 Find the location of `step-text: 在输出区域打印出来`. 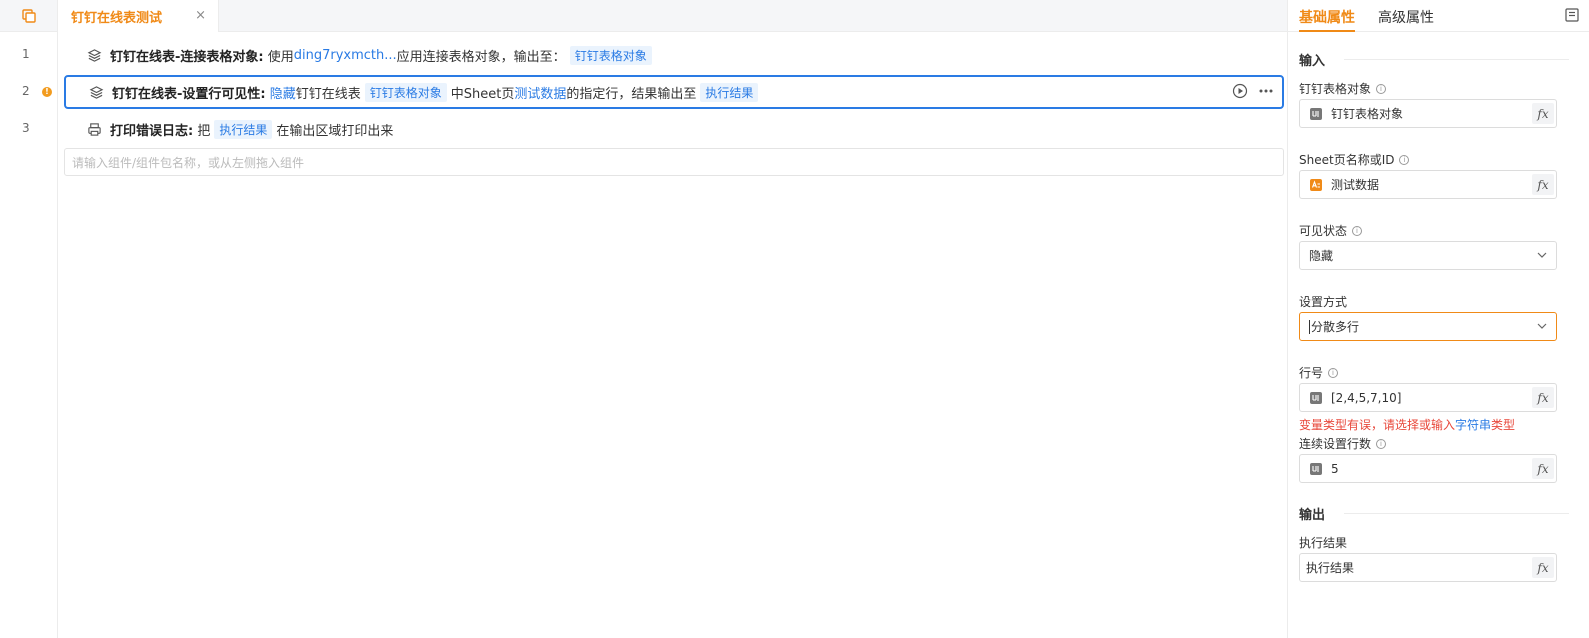

step-text: 在输出区域打印出来 is located at coordinates (335, 131).